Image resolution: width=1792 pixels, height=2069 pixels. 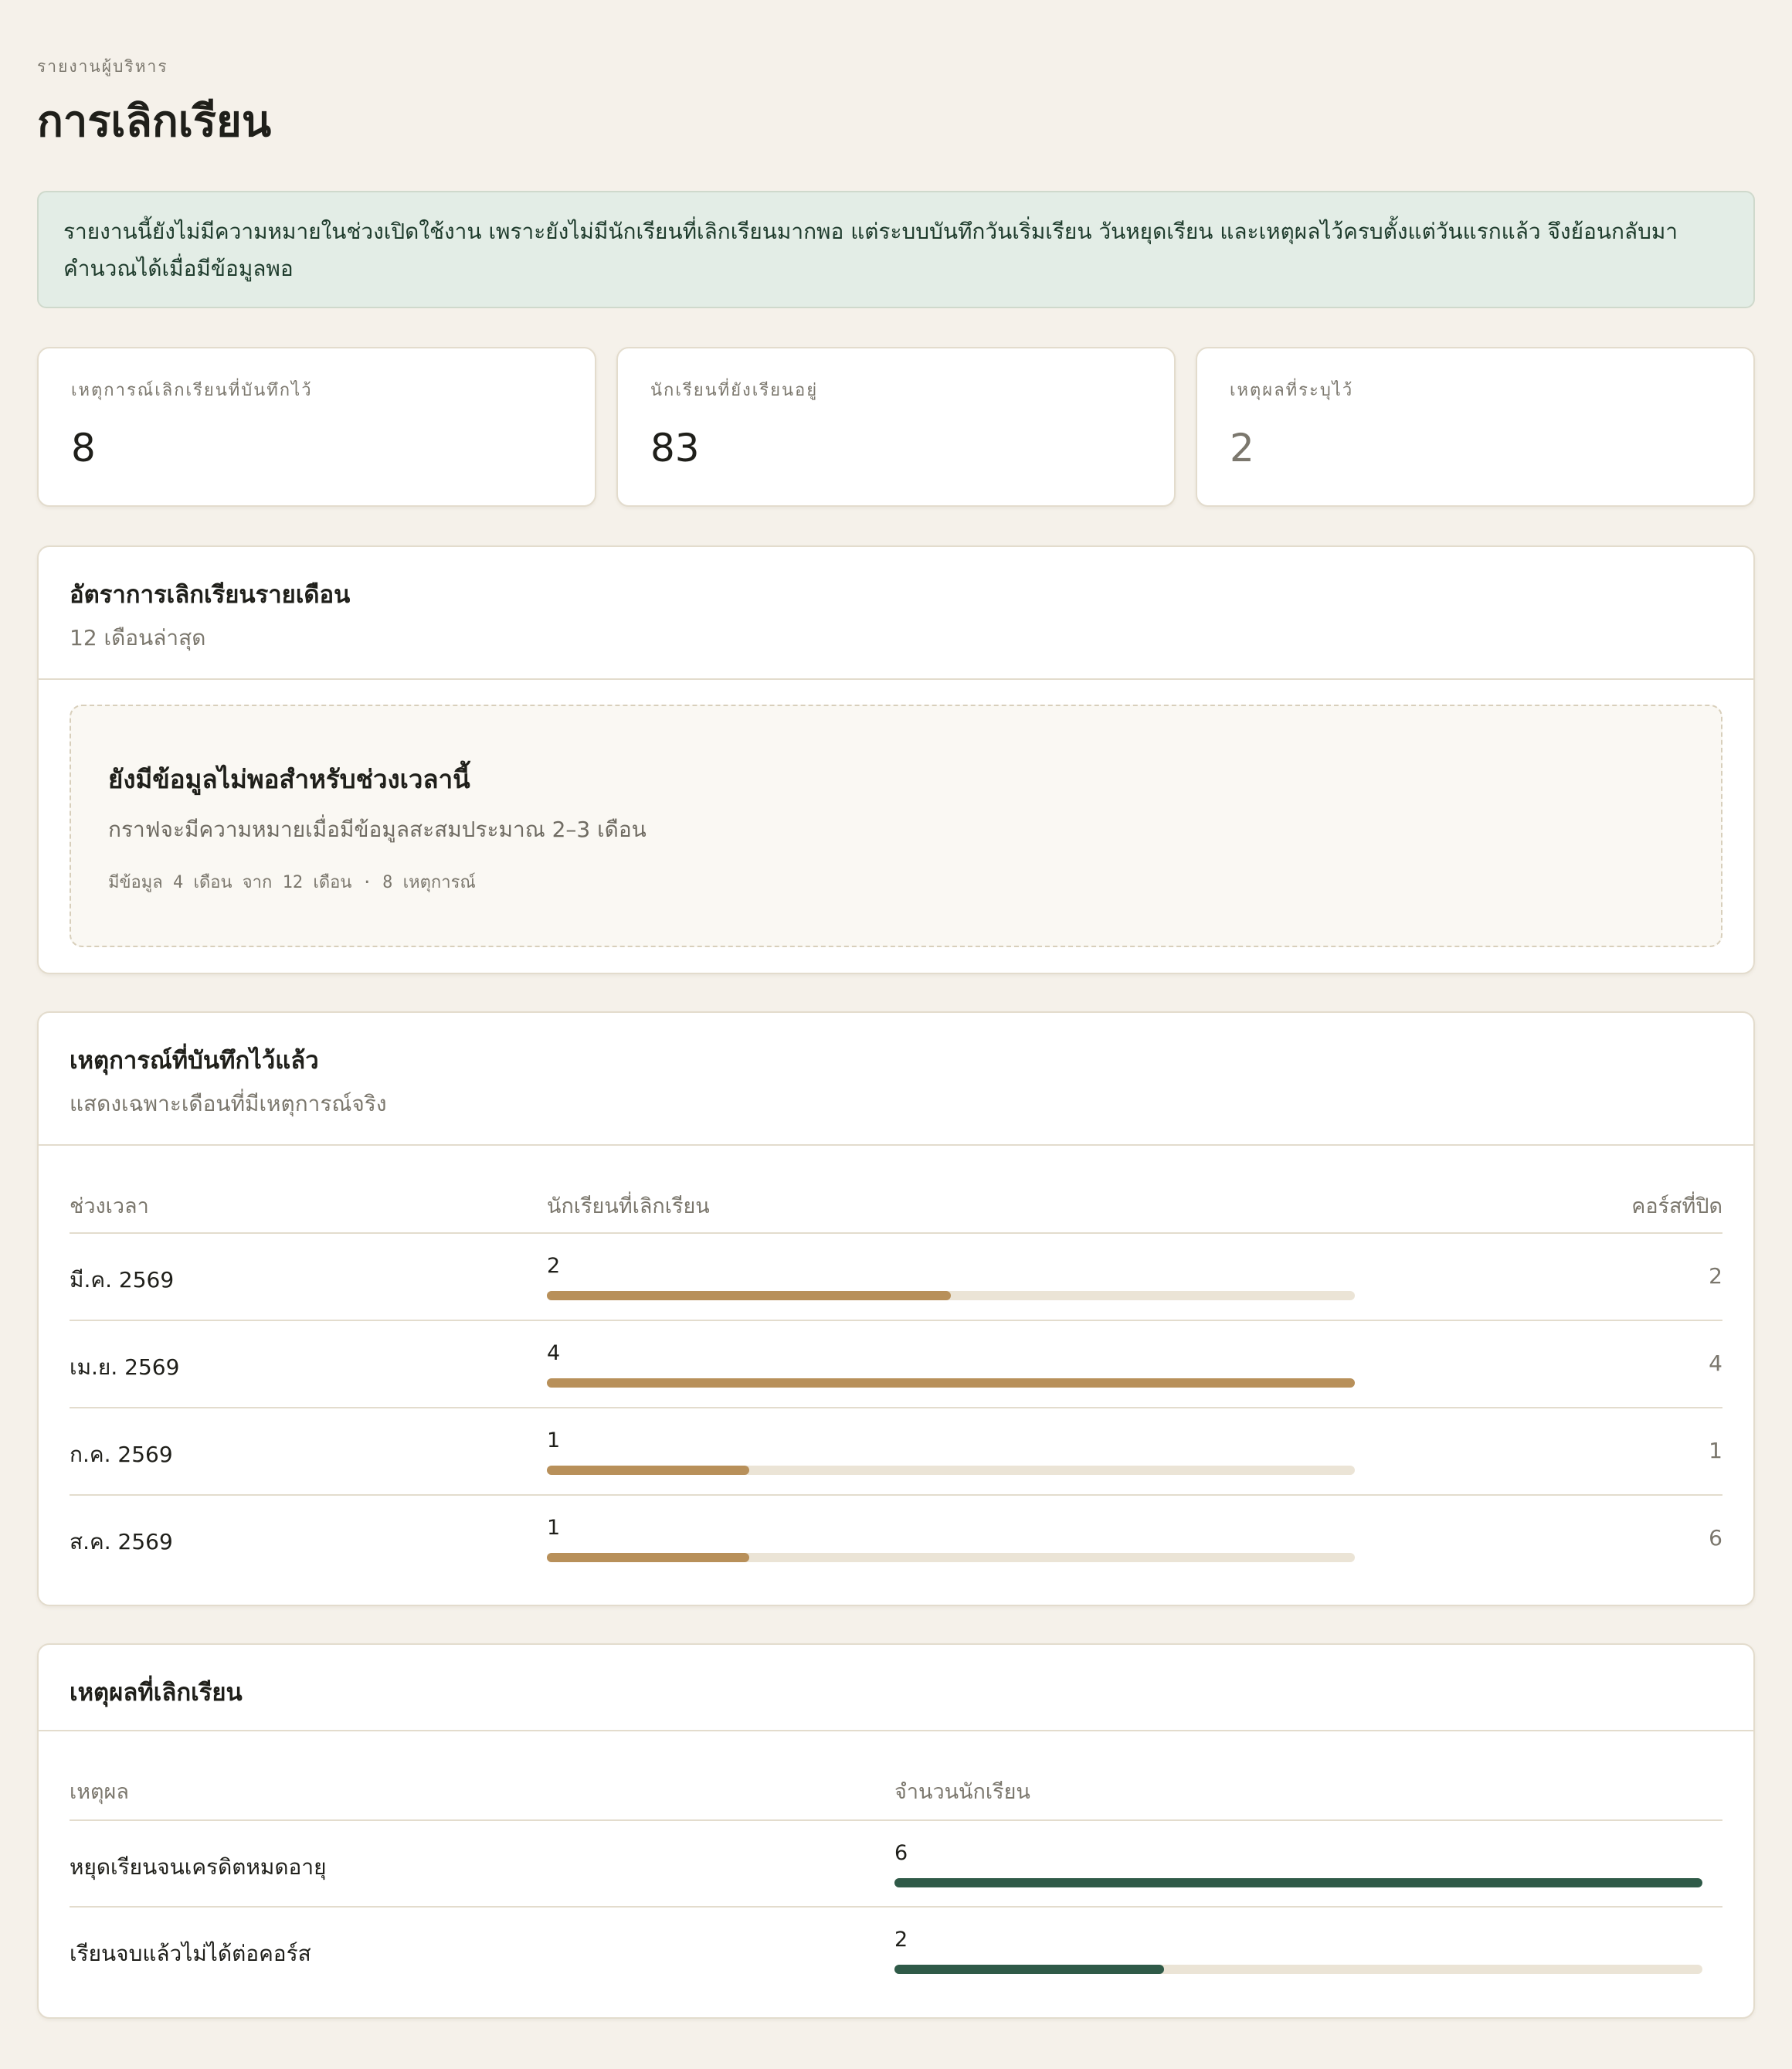 I want to click on column-header-reason: เหตุผล, so click(x=100, y=1792).